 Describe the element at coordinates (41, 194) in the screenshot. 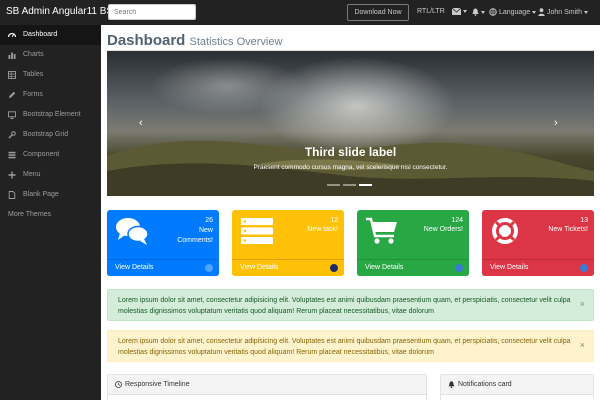

I see `sidebar-item-label: Blank Page` at that location.